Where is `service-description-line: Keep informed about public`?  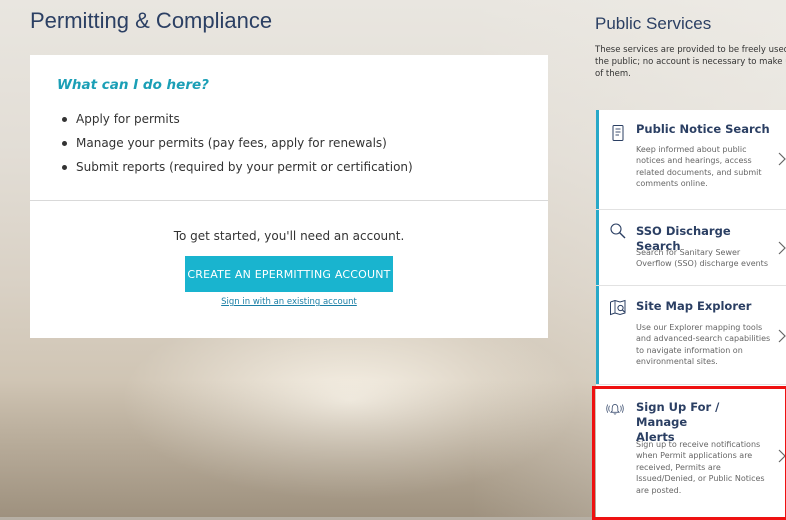
service-description-line: Keep informed about public is located at coordinates (691, 149).